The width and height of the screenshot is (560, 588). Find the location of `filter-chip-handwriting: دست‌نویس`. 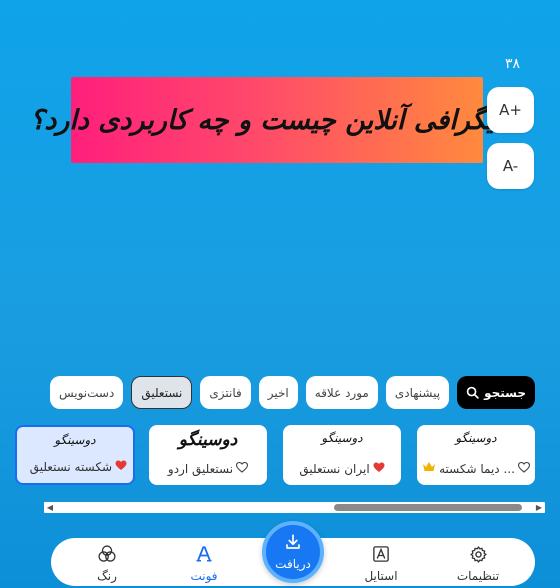

filter-chip-handwriting: دست‌نویس is located at coordinates (86, 392).